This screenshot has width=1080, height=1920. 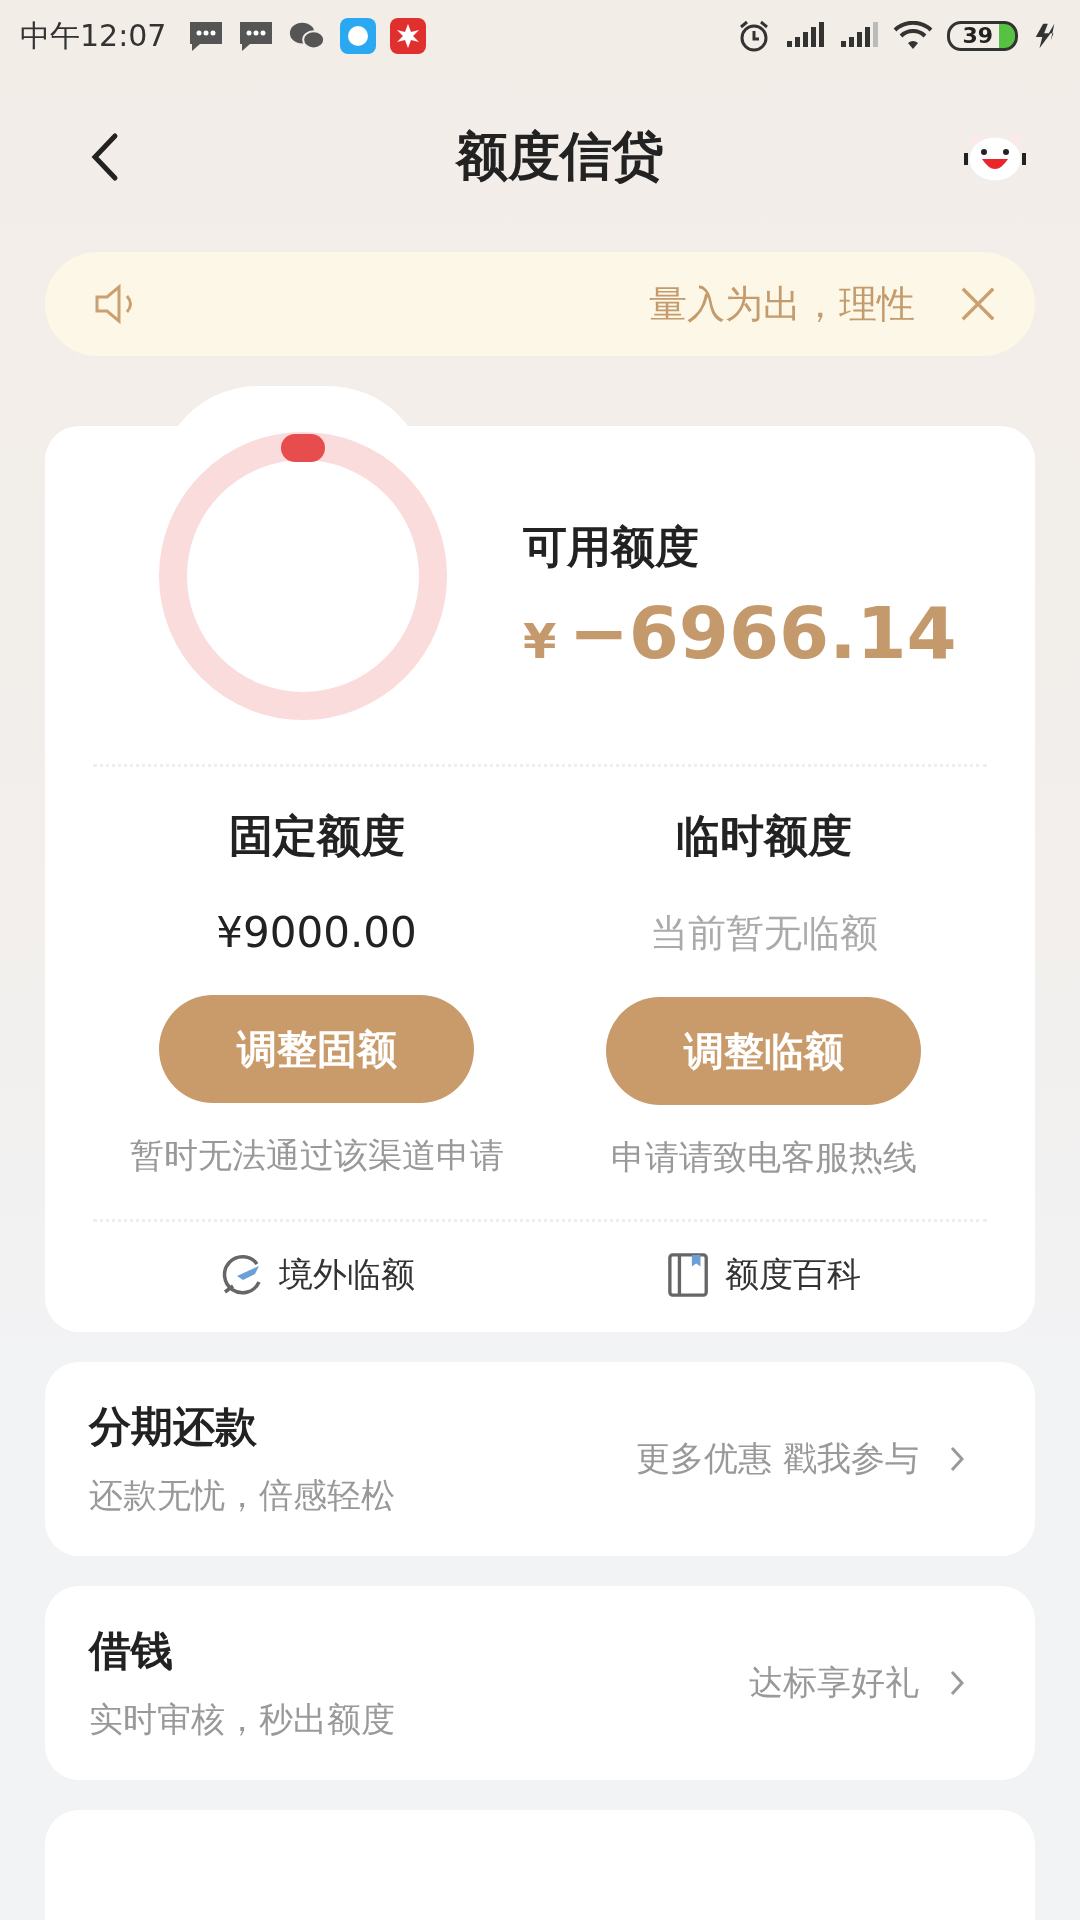 What do you see at coordinates (560, 156) in the screenshot?
I see `page-title: 额度信贷` at bounding box center [560, 156].